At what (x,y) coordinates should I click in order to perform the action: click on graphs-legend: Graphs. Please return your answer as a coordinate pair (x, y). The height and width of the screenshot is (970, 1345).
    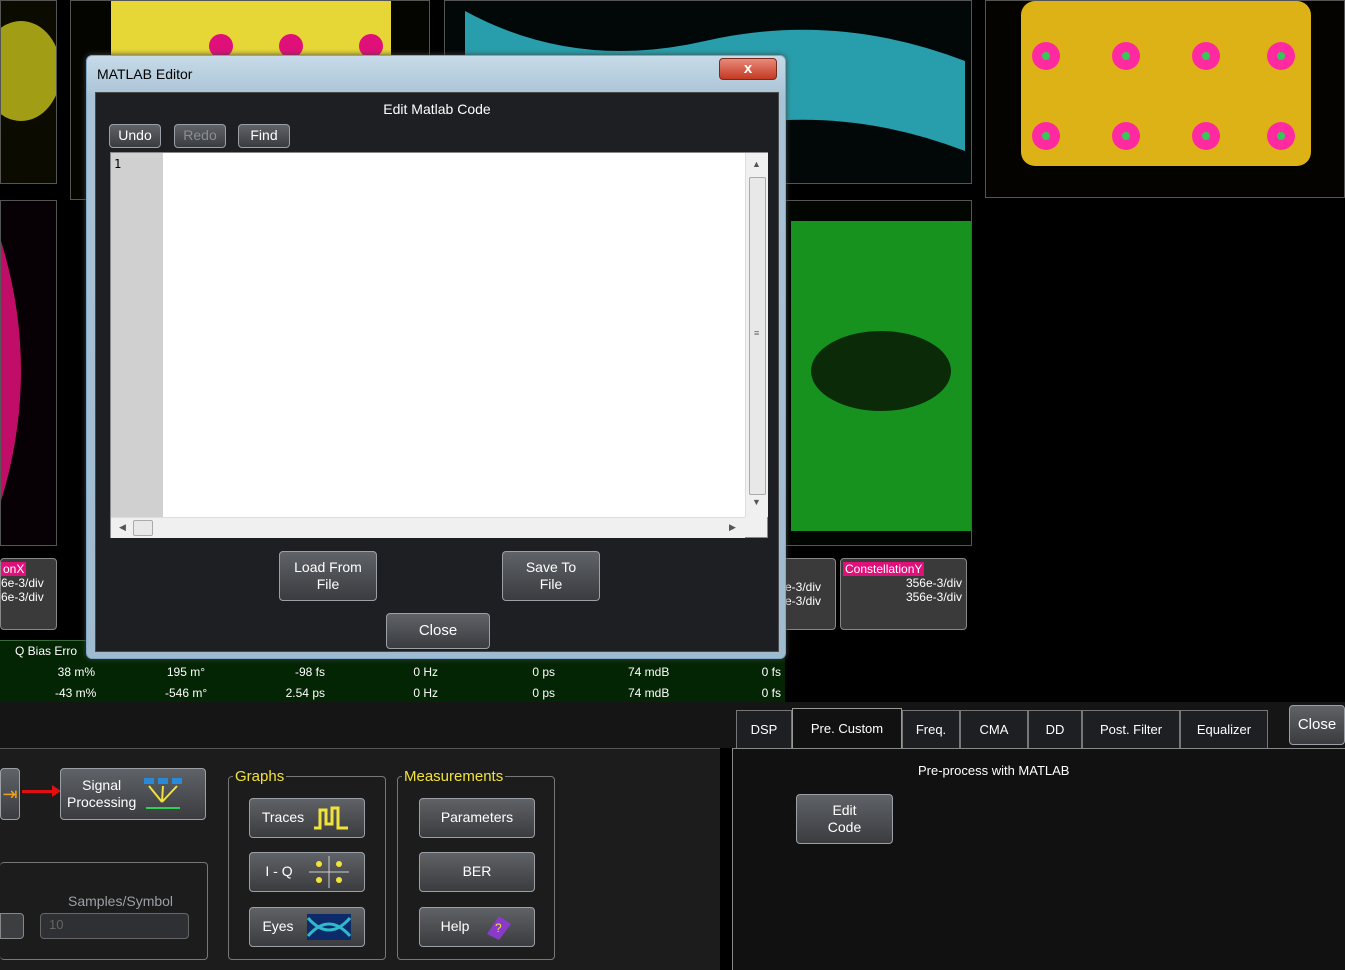
    Looking at the image, I should click on (260, 776).